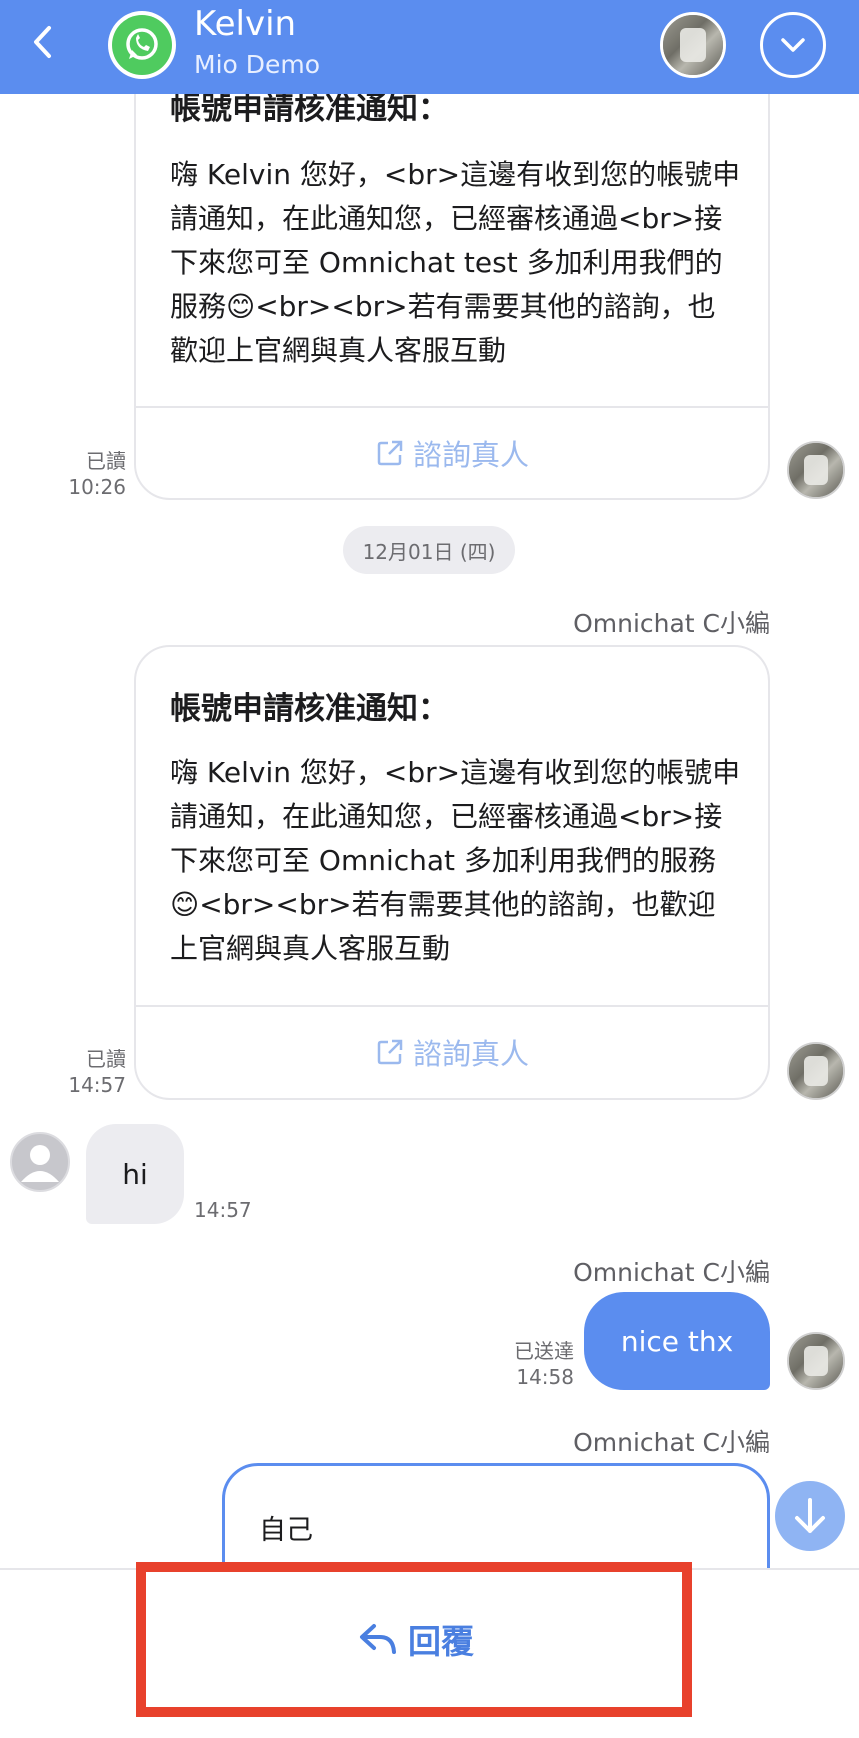 The width and height of the screenshot is (859, 1738). I want to click on arrow-down-icon, so click(810, 1515).